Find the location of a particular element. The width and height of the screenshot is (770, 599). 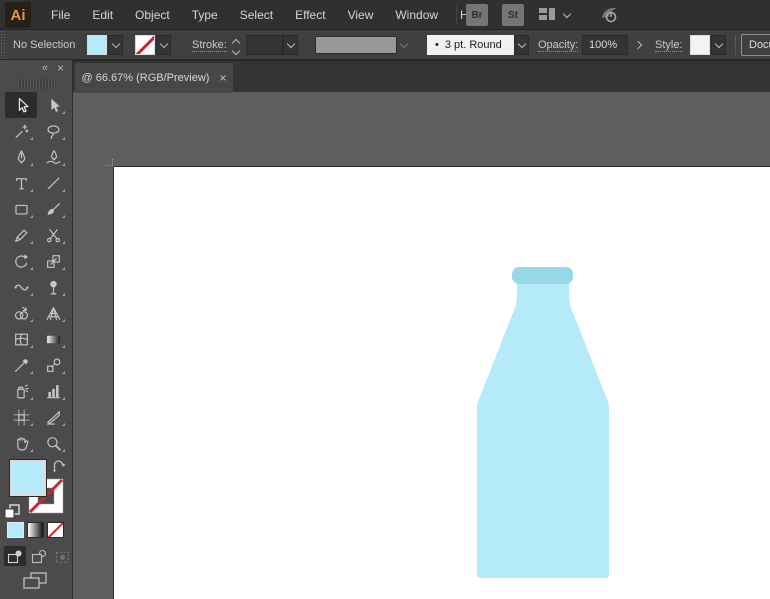

perspective-grid-tool is located at coordinates (53, 313).